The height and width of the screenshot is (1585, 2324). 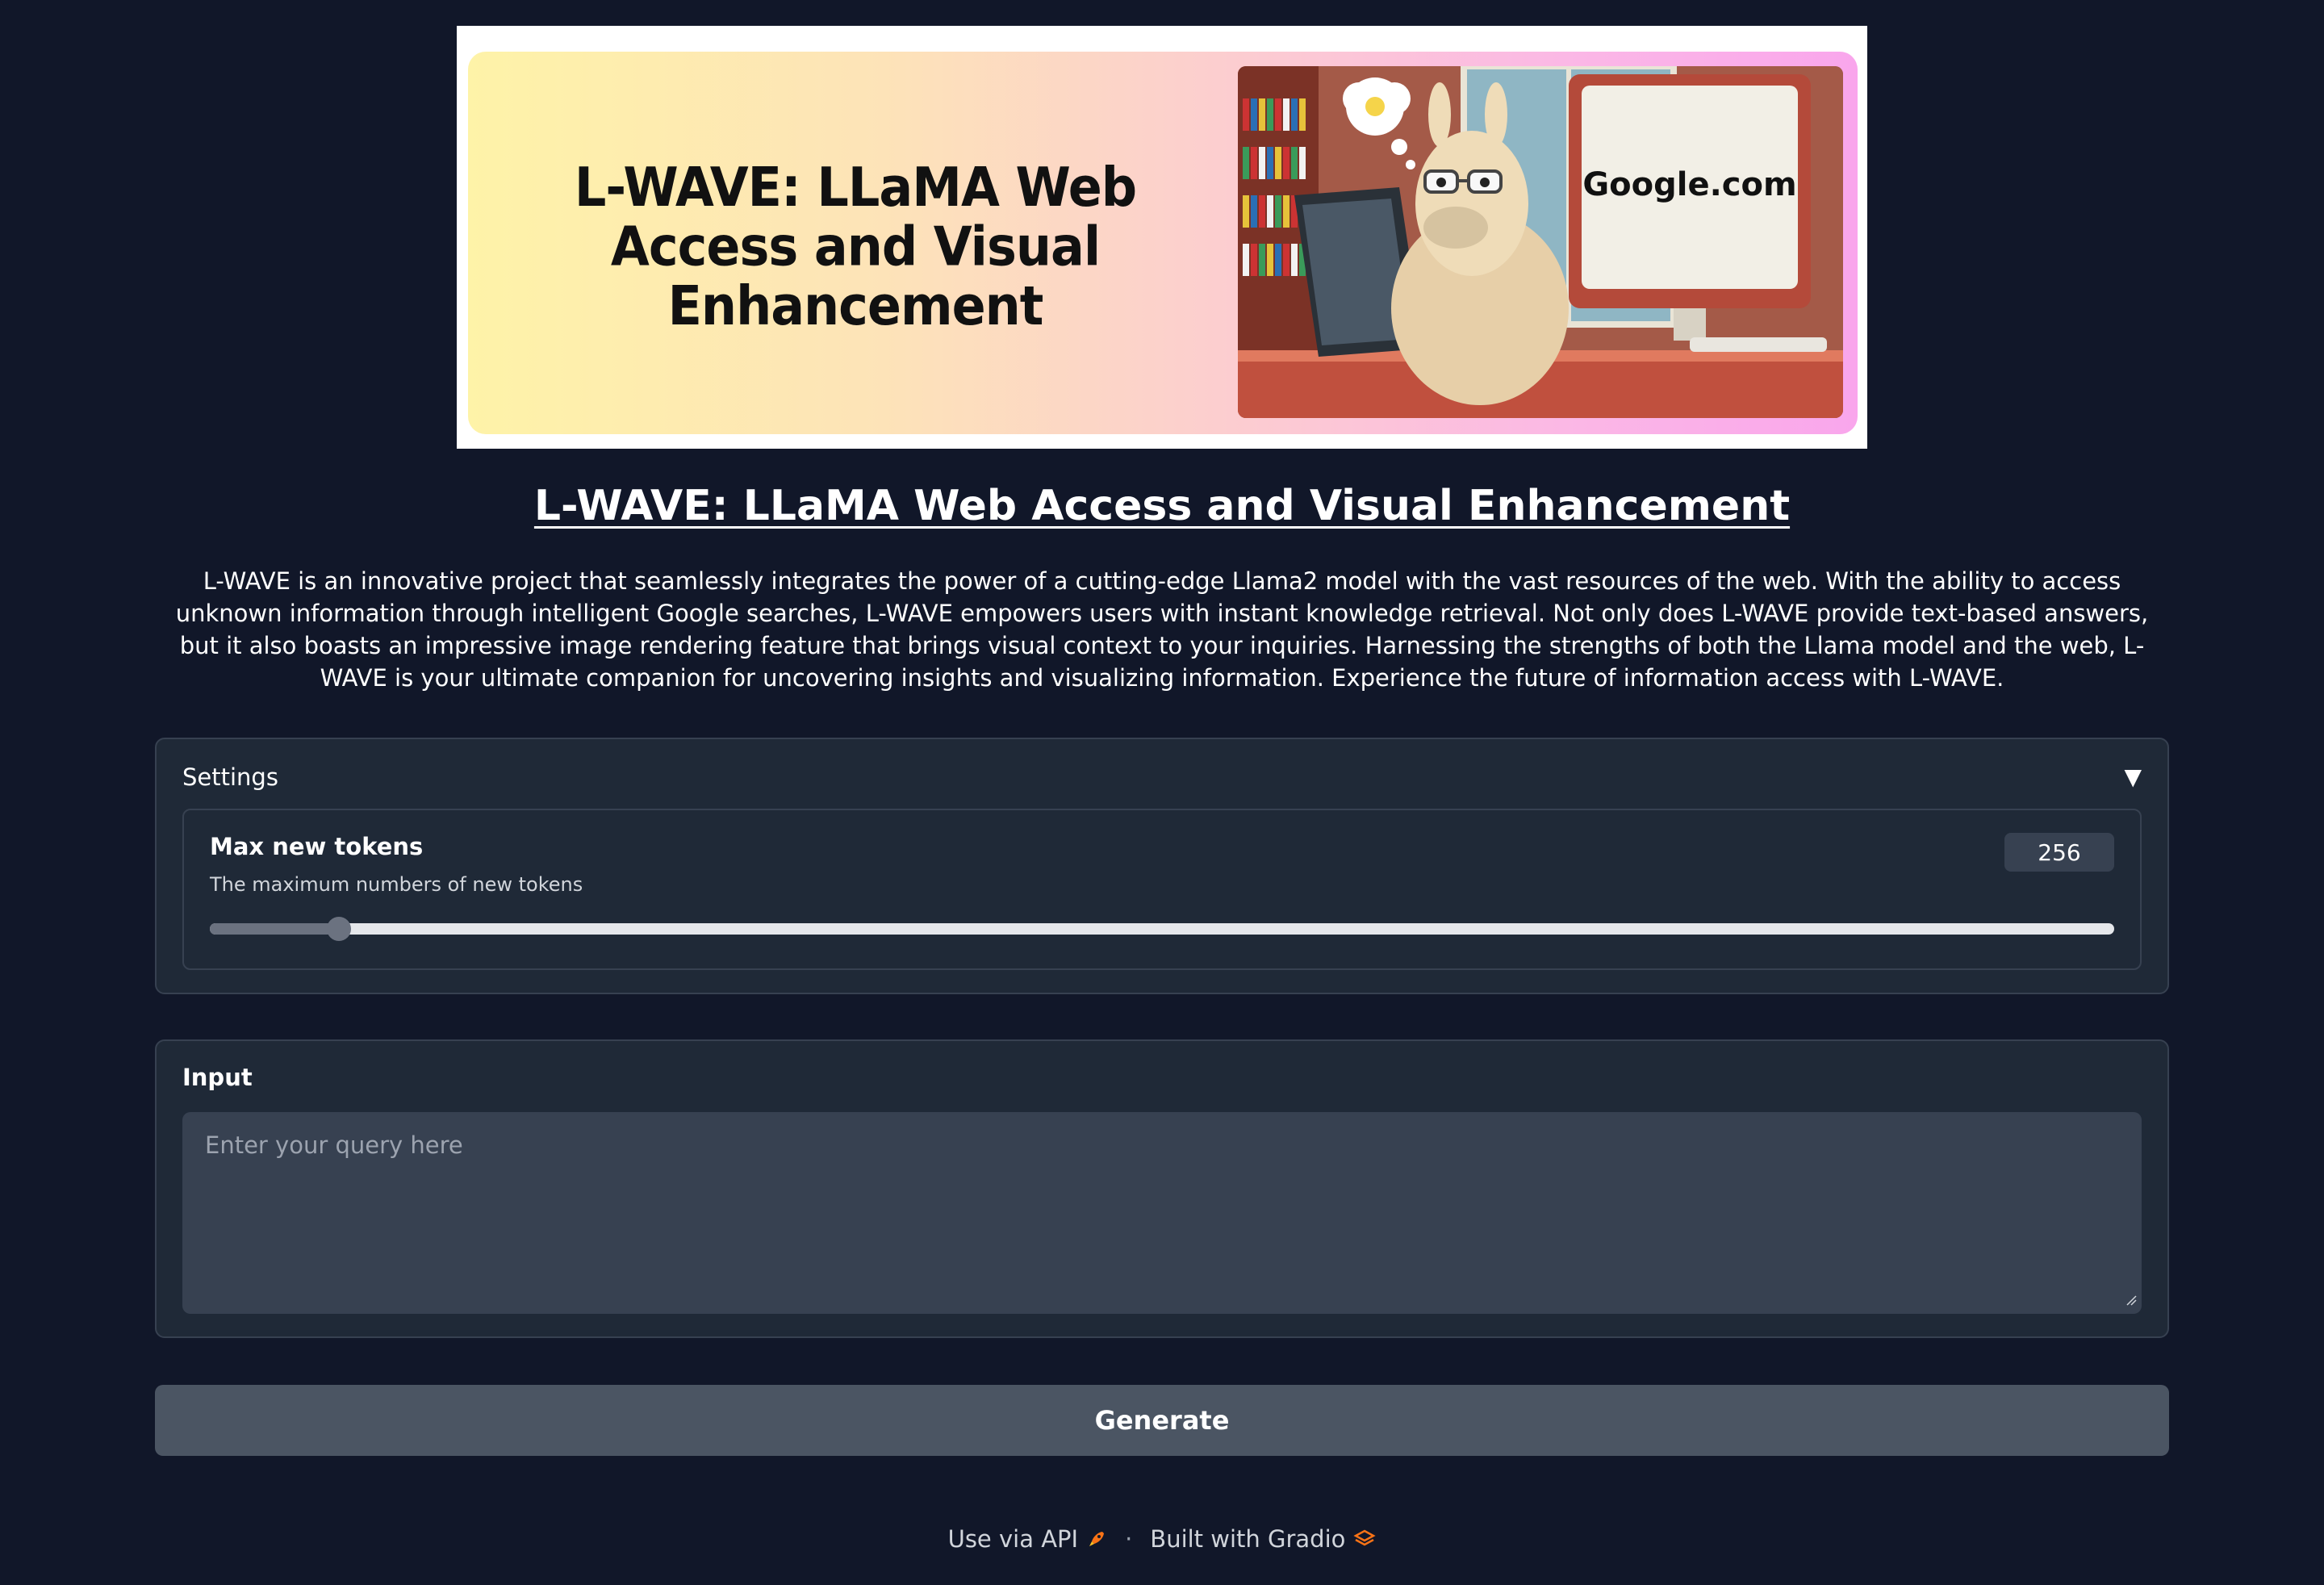 I want to click on llama-illustration: Google.com, so click(x=1540, y=242).